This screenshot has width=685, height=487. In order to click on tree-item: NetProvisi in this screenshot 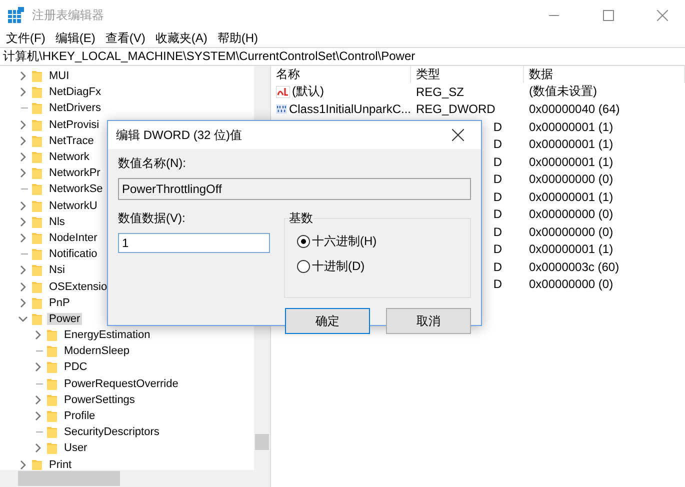, I will do `click(74, 124)`.